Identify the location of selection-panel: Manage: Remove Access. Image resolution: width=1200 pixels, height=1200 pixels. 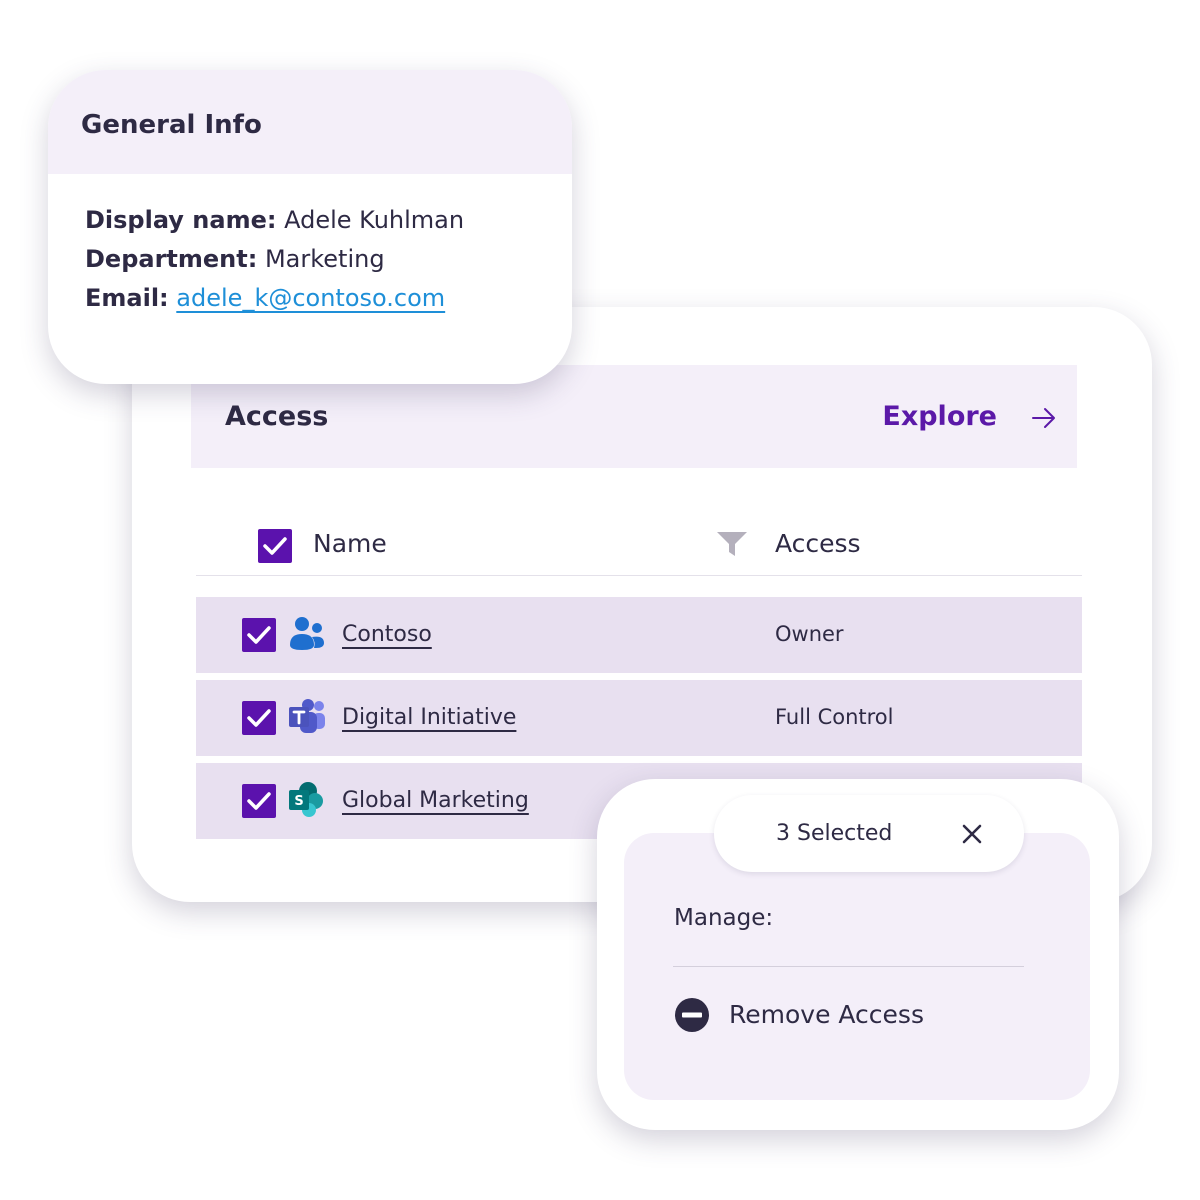
(857, 966).